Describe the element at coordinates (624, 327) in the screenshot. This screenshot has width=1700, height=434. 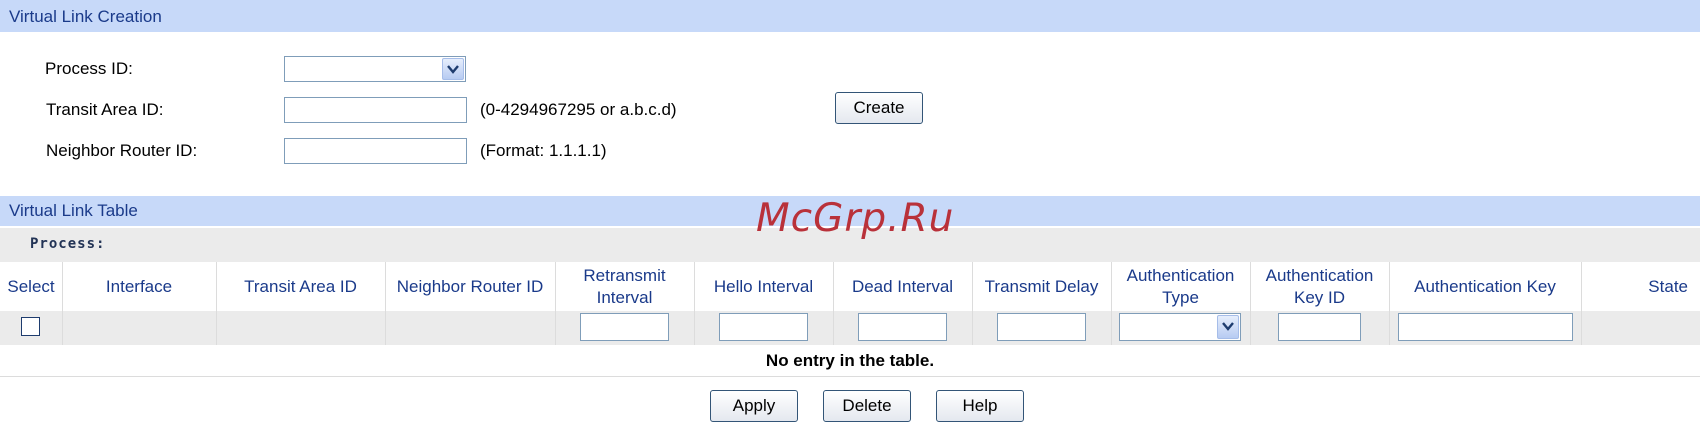
I see `retransmit-interval-input` at that location.